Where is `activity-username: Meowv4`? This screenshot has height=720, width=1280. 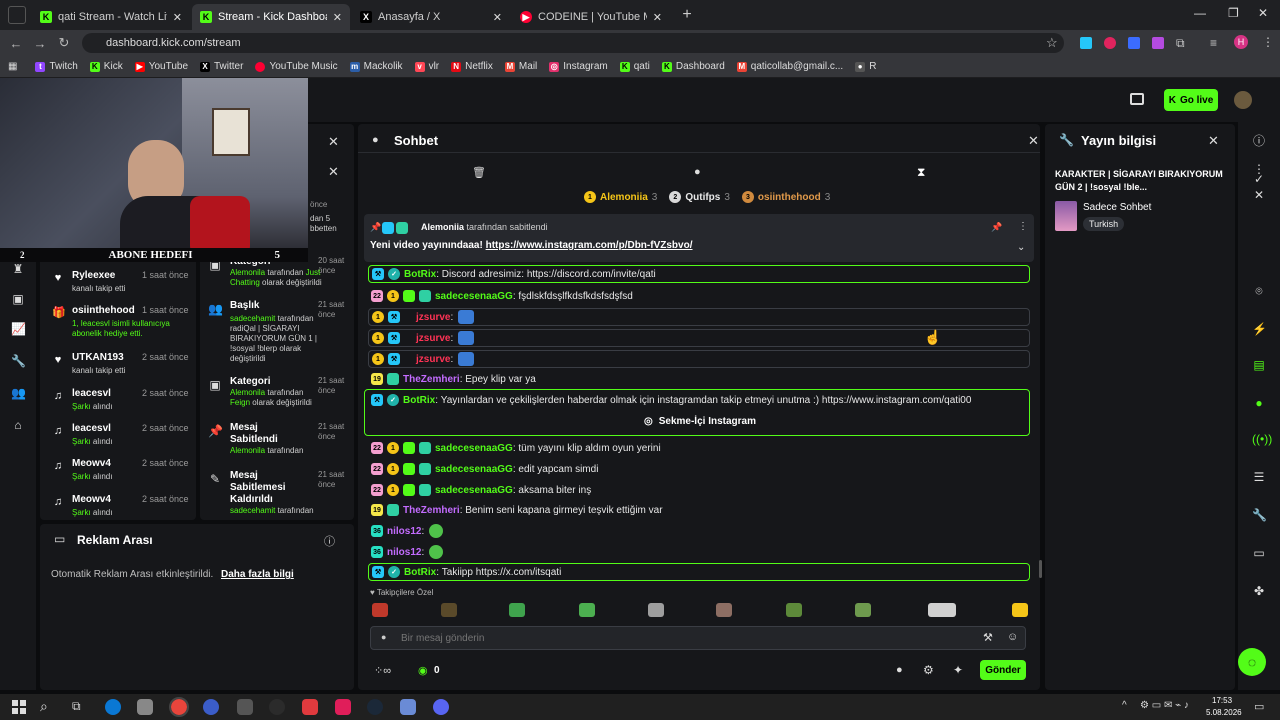 activity-username: Meowv4 is located at coordinates (91, 499).